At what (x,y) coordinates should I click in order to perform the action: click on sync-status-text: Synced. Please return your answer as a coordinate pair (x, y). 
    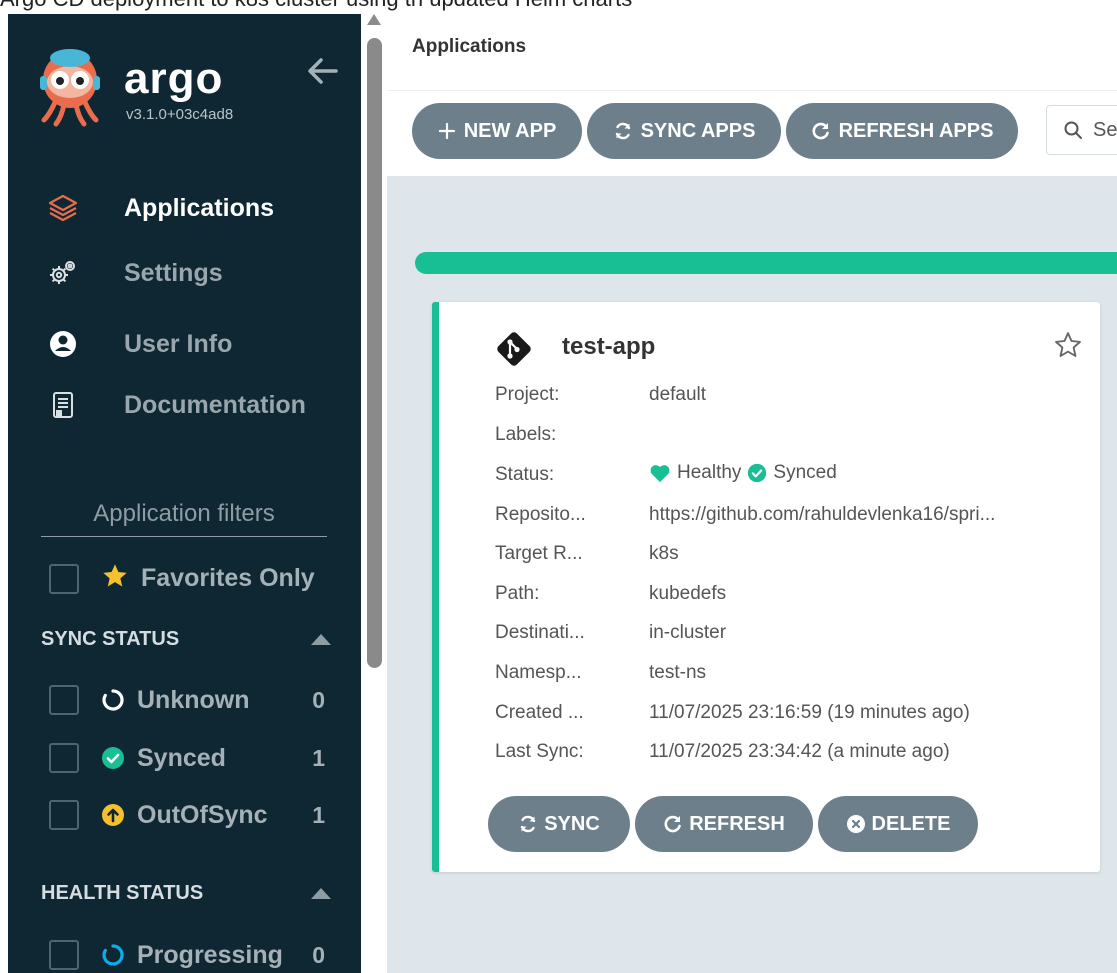
    Looking at the image, I should click on (805, 472).